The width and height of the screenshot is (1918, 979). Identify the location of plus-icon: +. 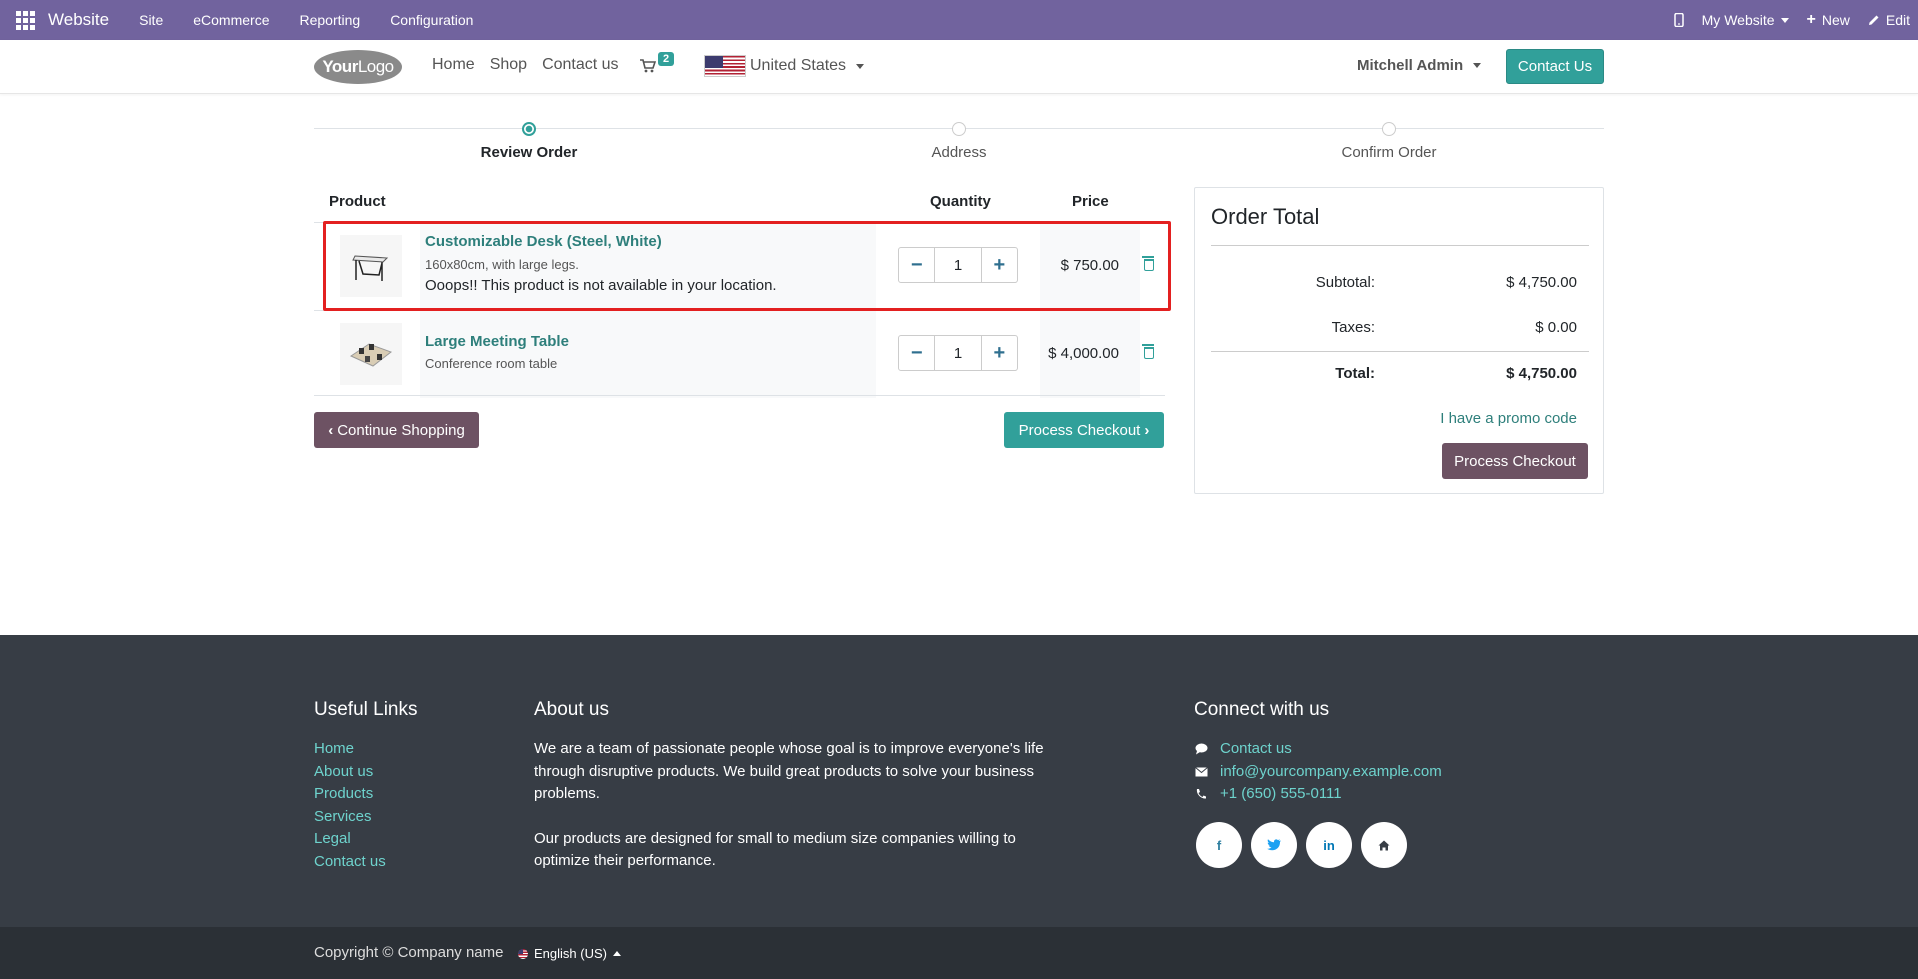
(1811, 19).